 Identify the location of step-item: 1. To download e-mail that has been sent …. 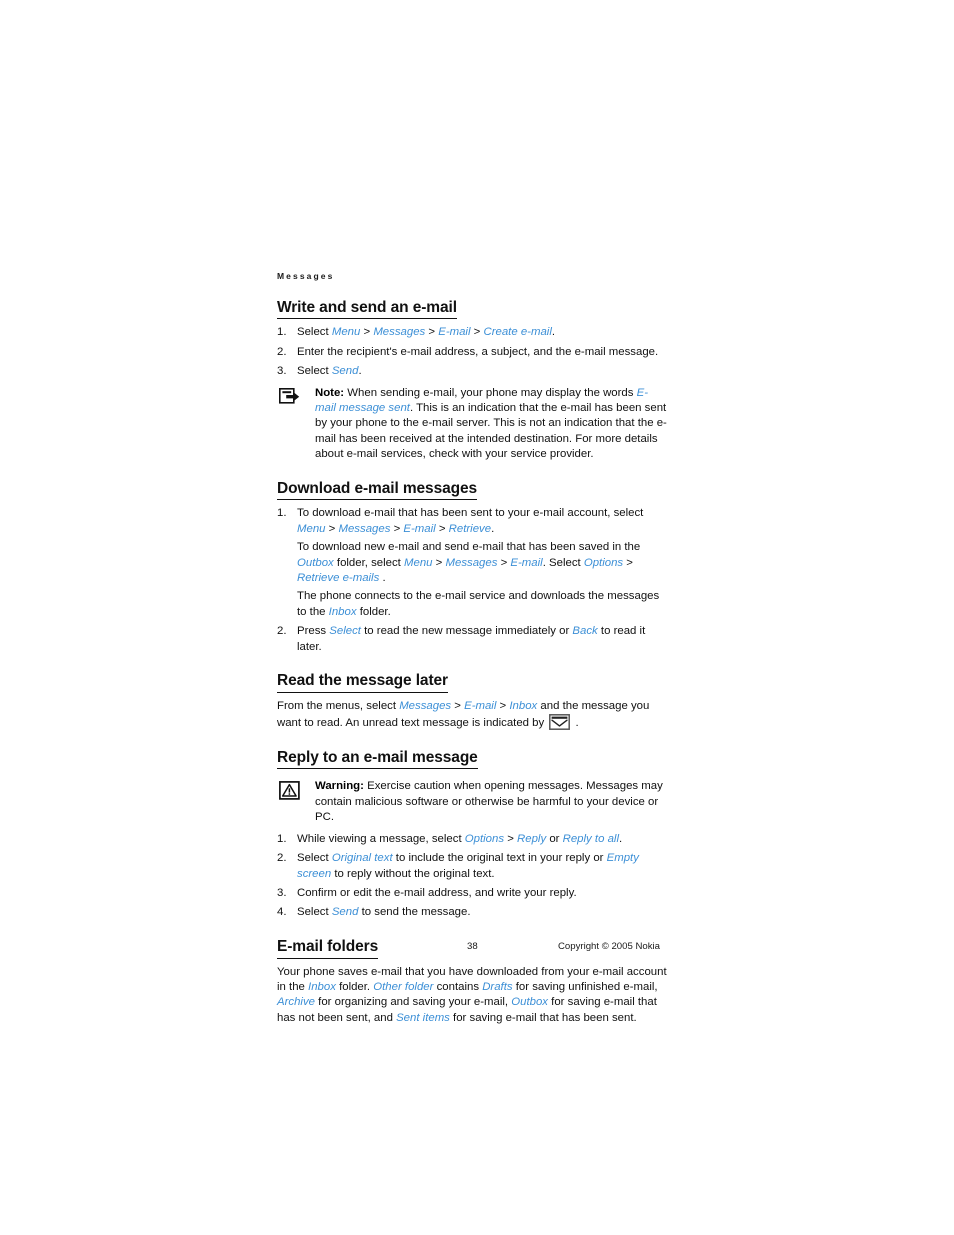
(472, 563).